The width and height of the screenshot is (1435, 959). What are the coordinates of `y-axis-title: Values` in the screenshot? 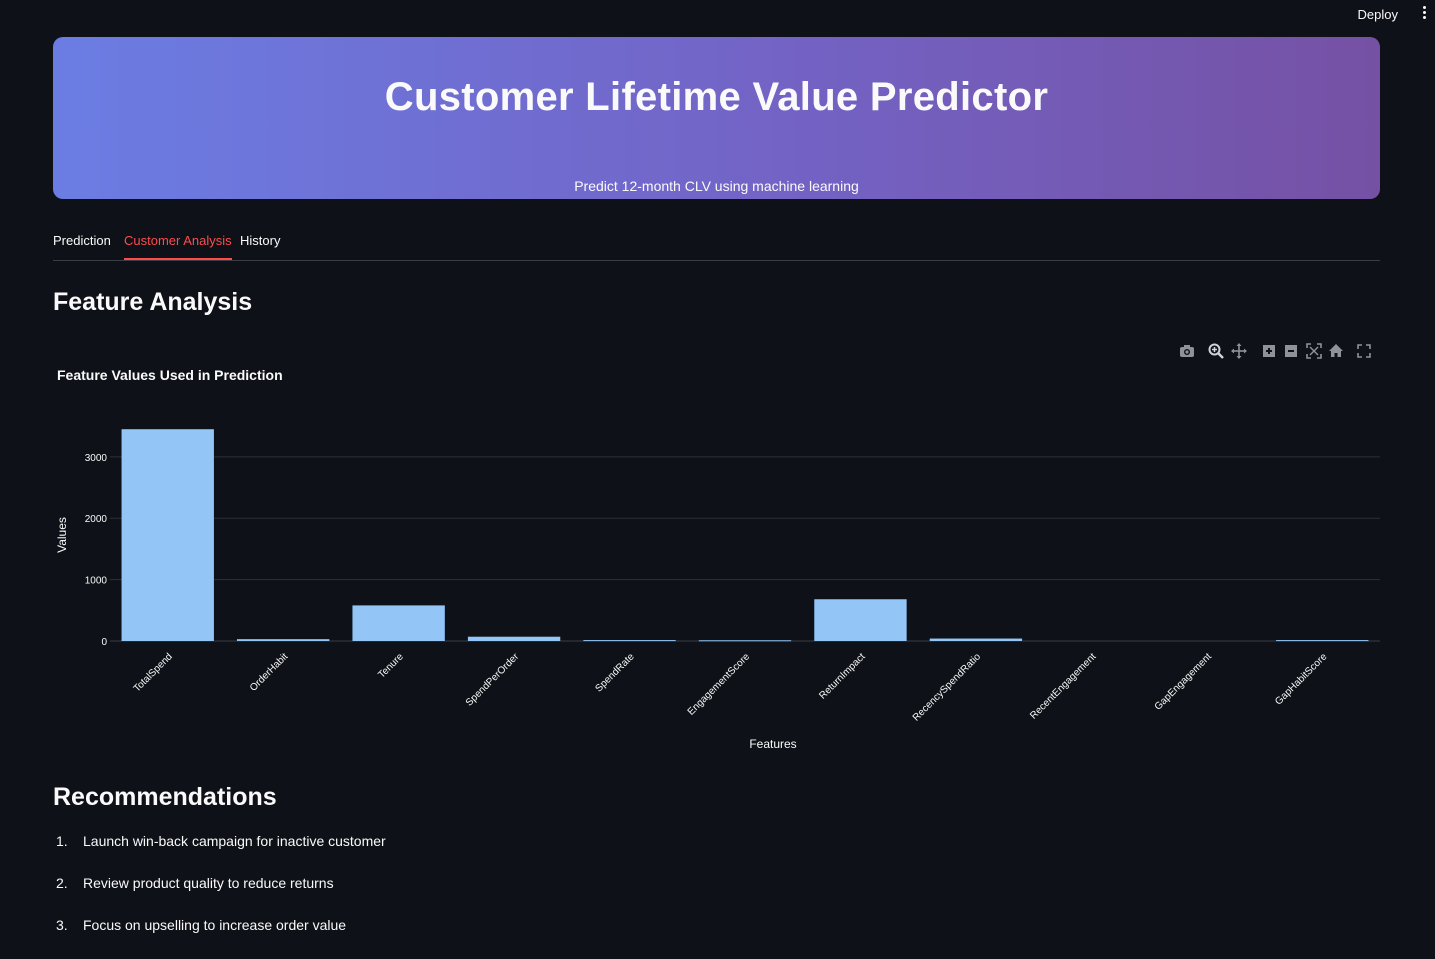 It's located at (62, 535).